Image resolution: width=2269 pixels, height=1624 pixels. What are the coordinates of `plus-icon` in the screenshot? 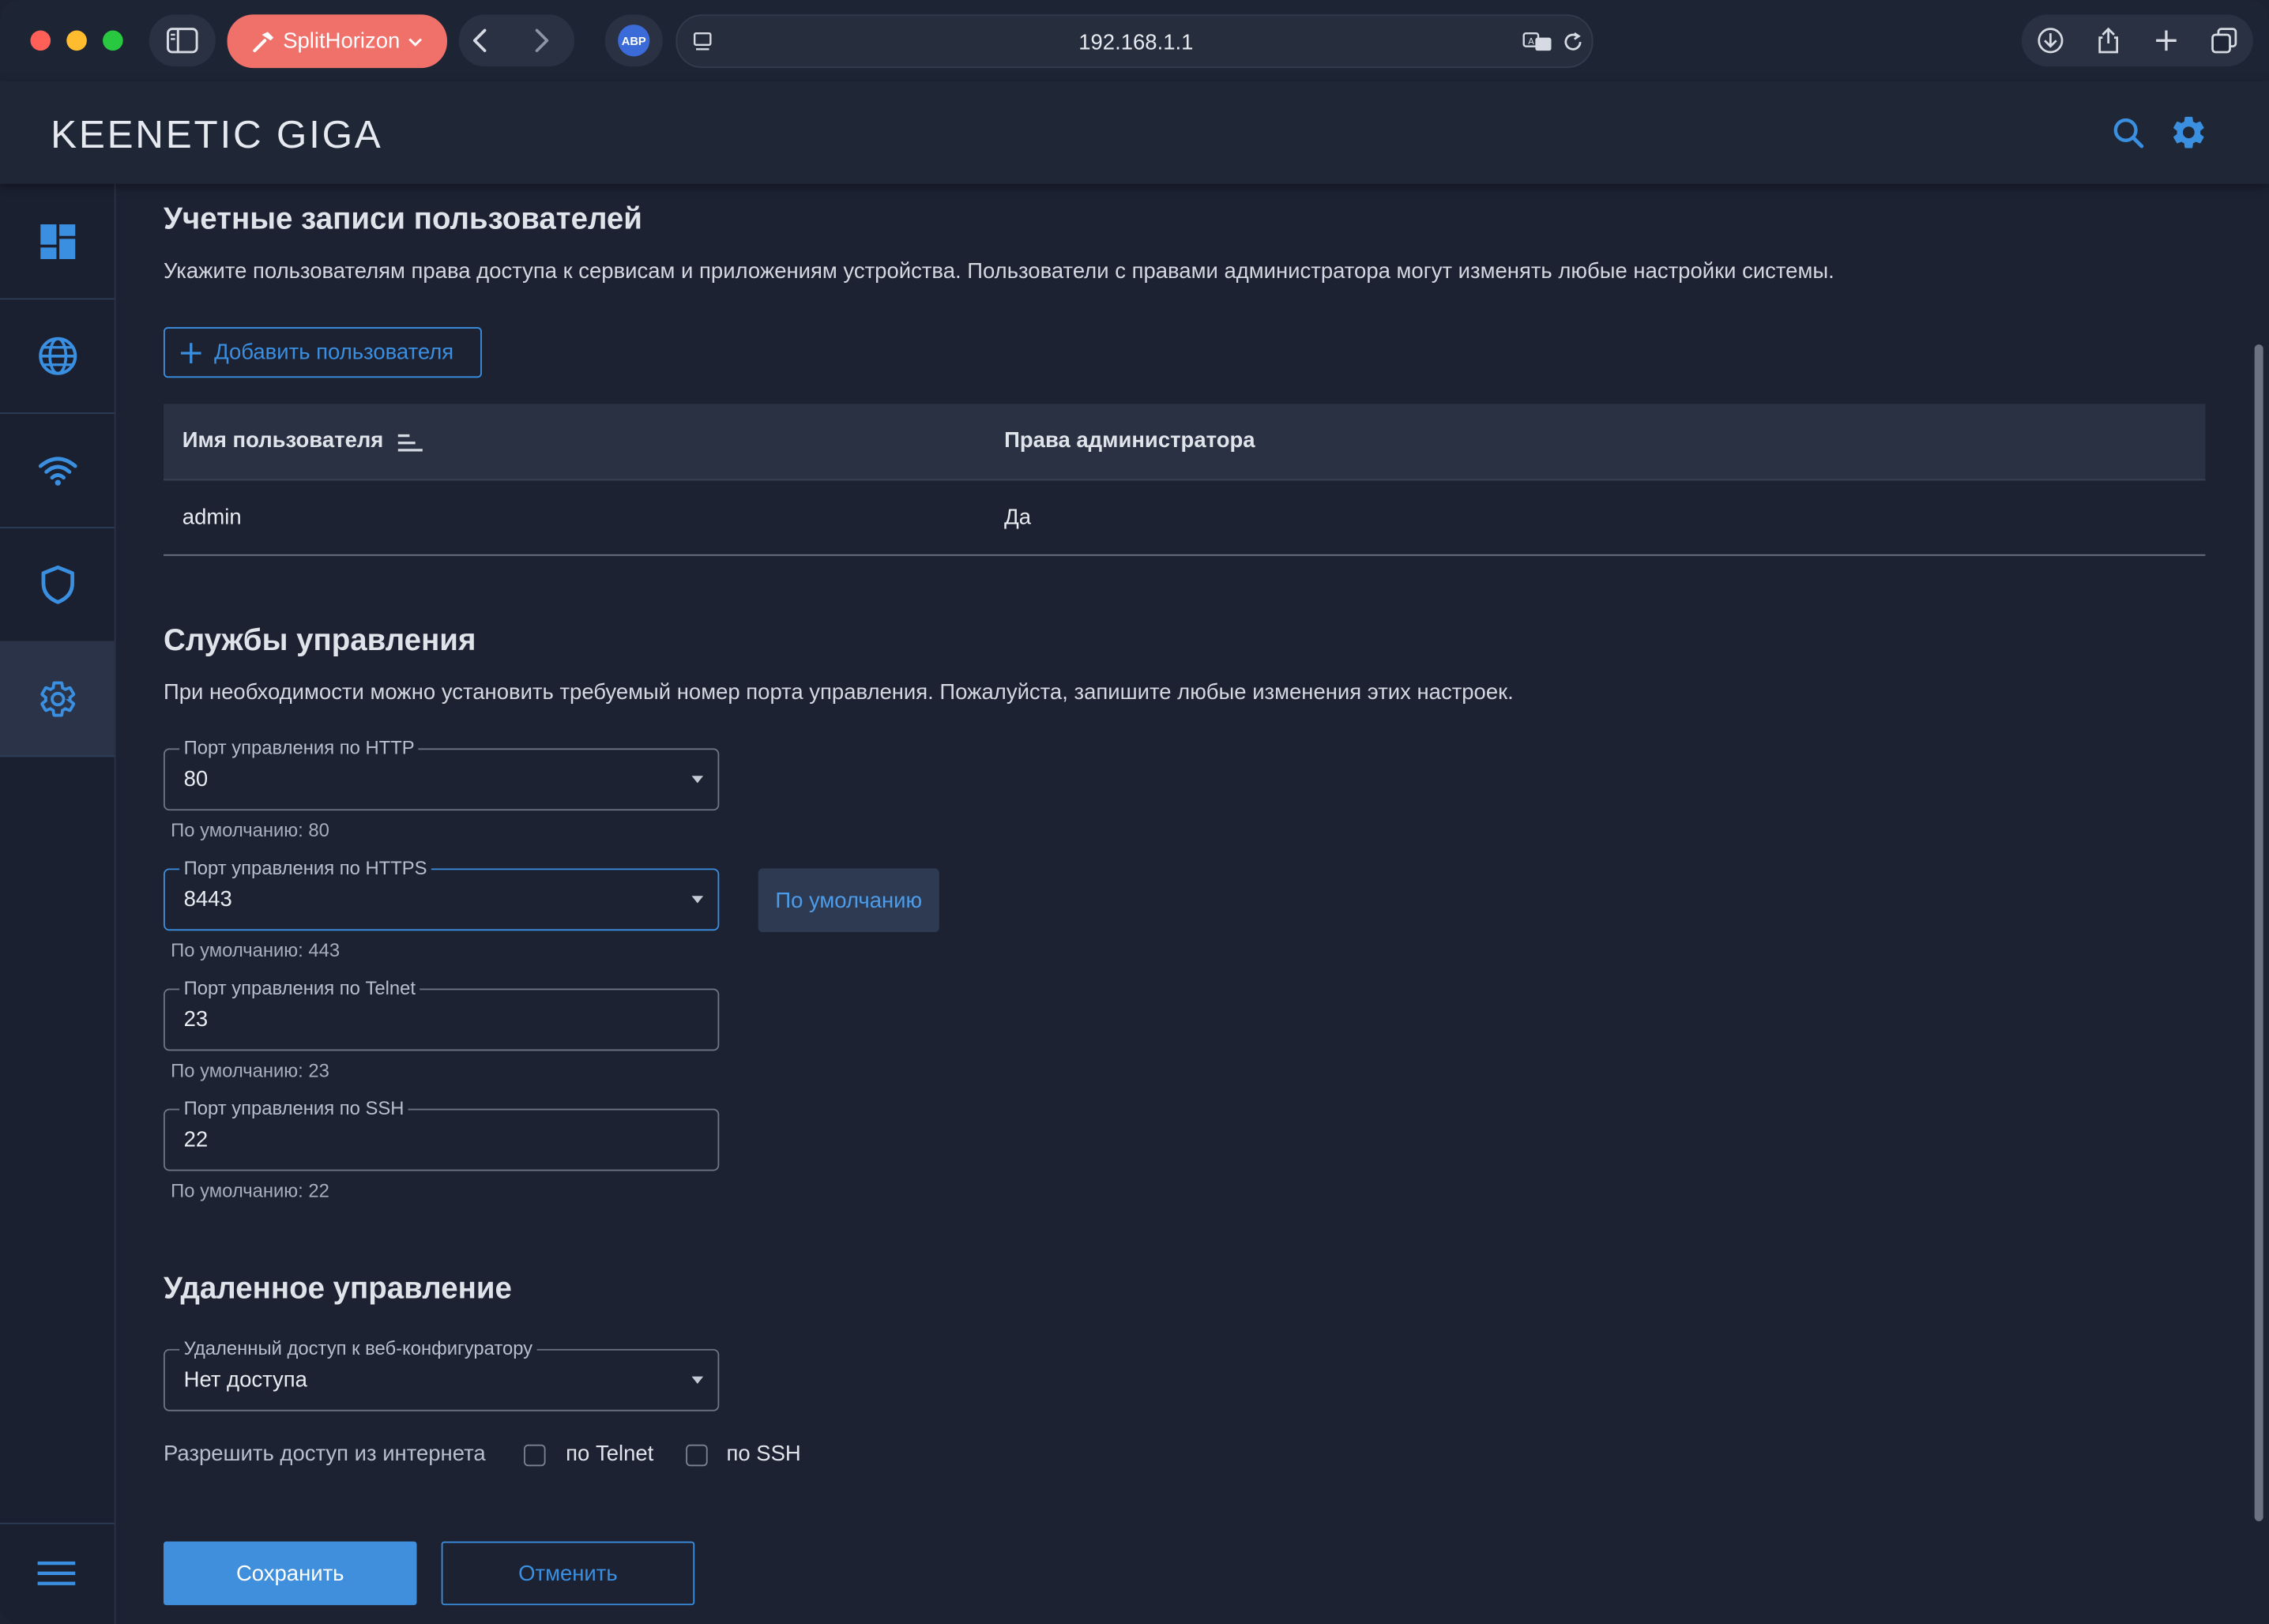 It's located at (190, 352).